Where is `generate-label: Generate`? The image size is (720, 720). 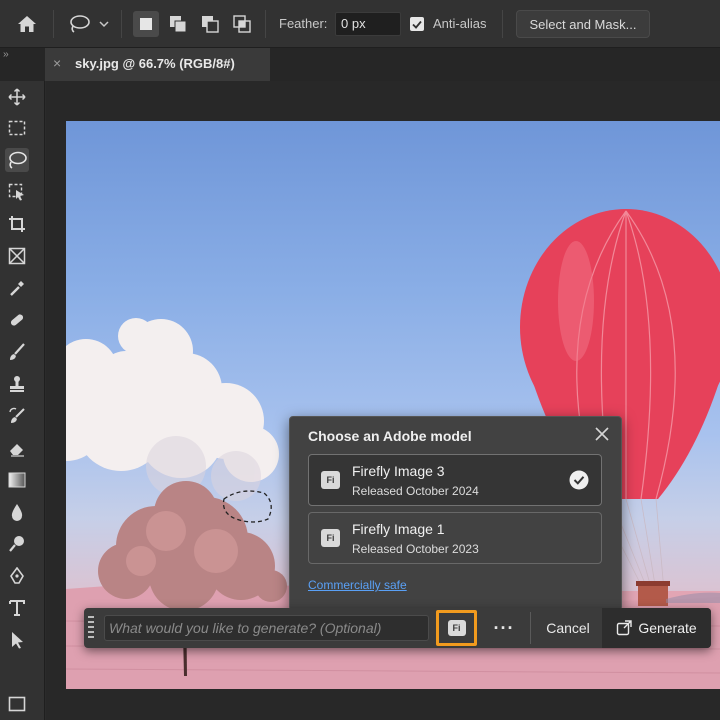
generate-label: Generate is located at coordinates (667, 628).